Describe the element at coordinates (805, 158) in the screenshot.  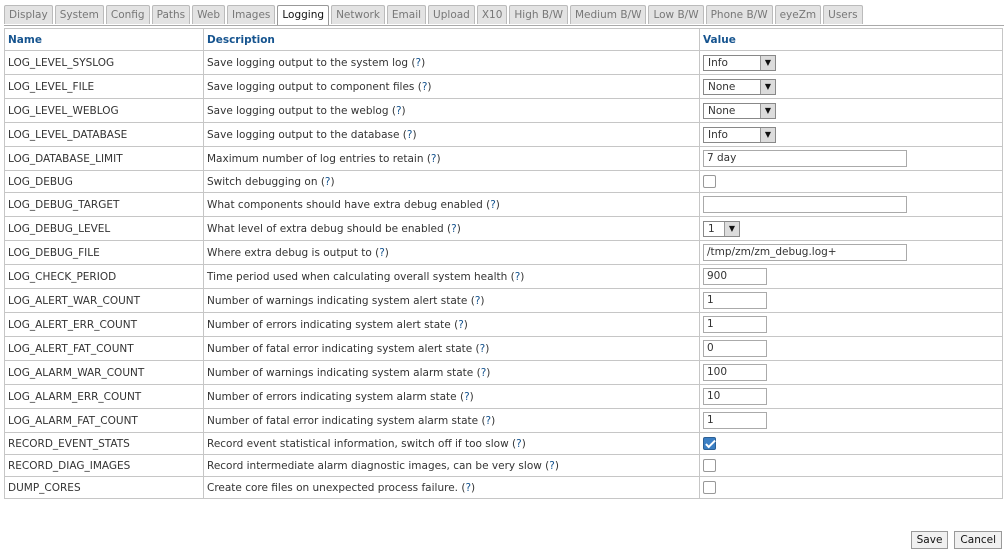
I see `value-input: 7 day` at that location.